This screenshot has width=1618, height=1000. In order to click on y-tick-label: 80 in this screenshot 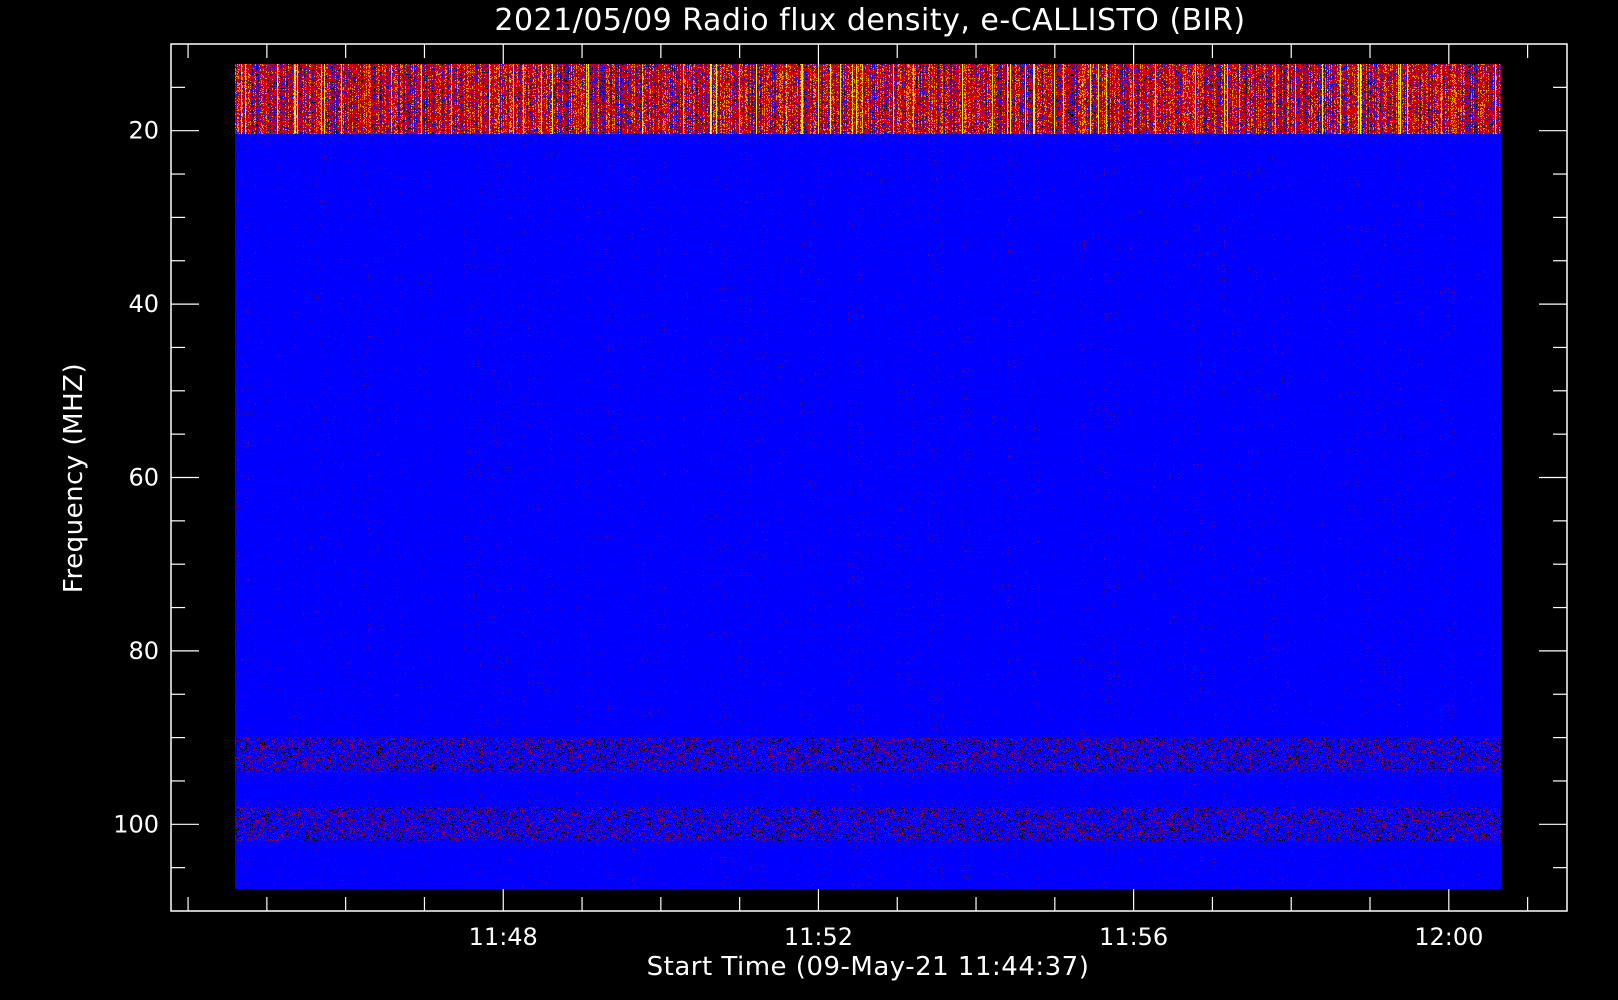, I will do `click(143, 651)`.